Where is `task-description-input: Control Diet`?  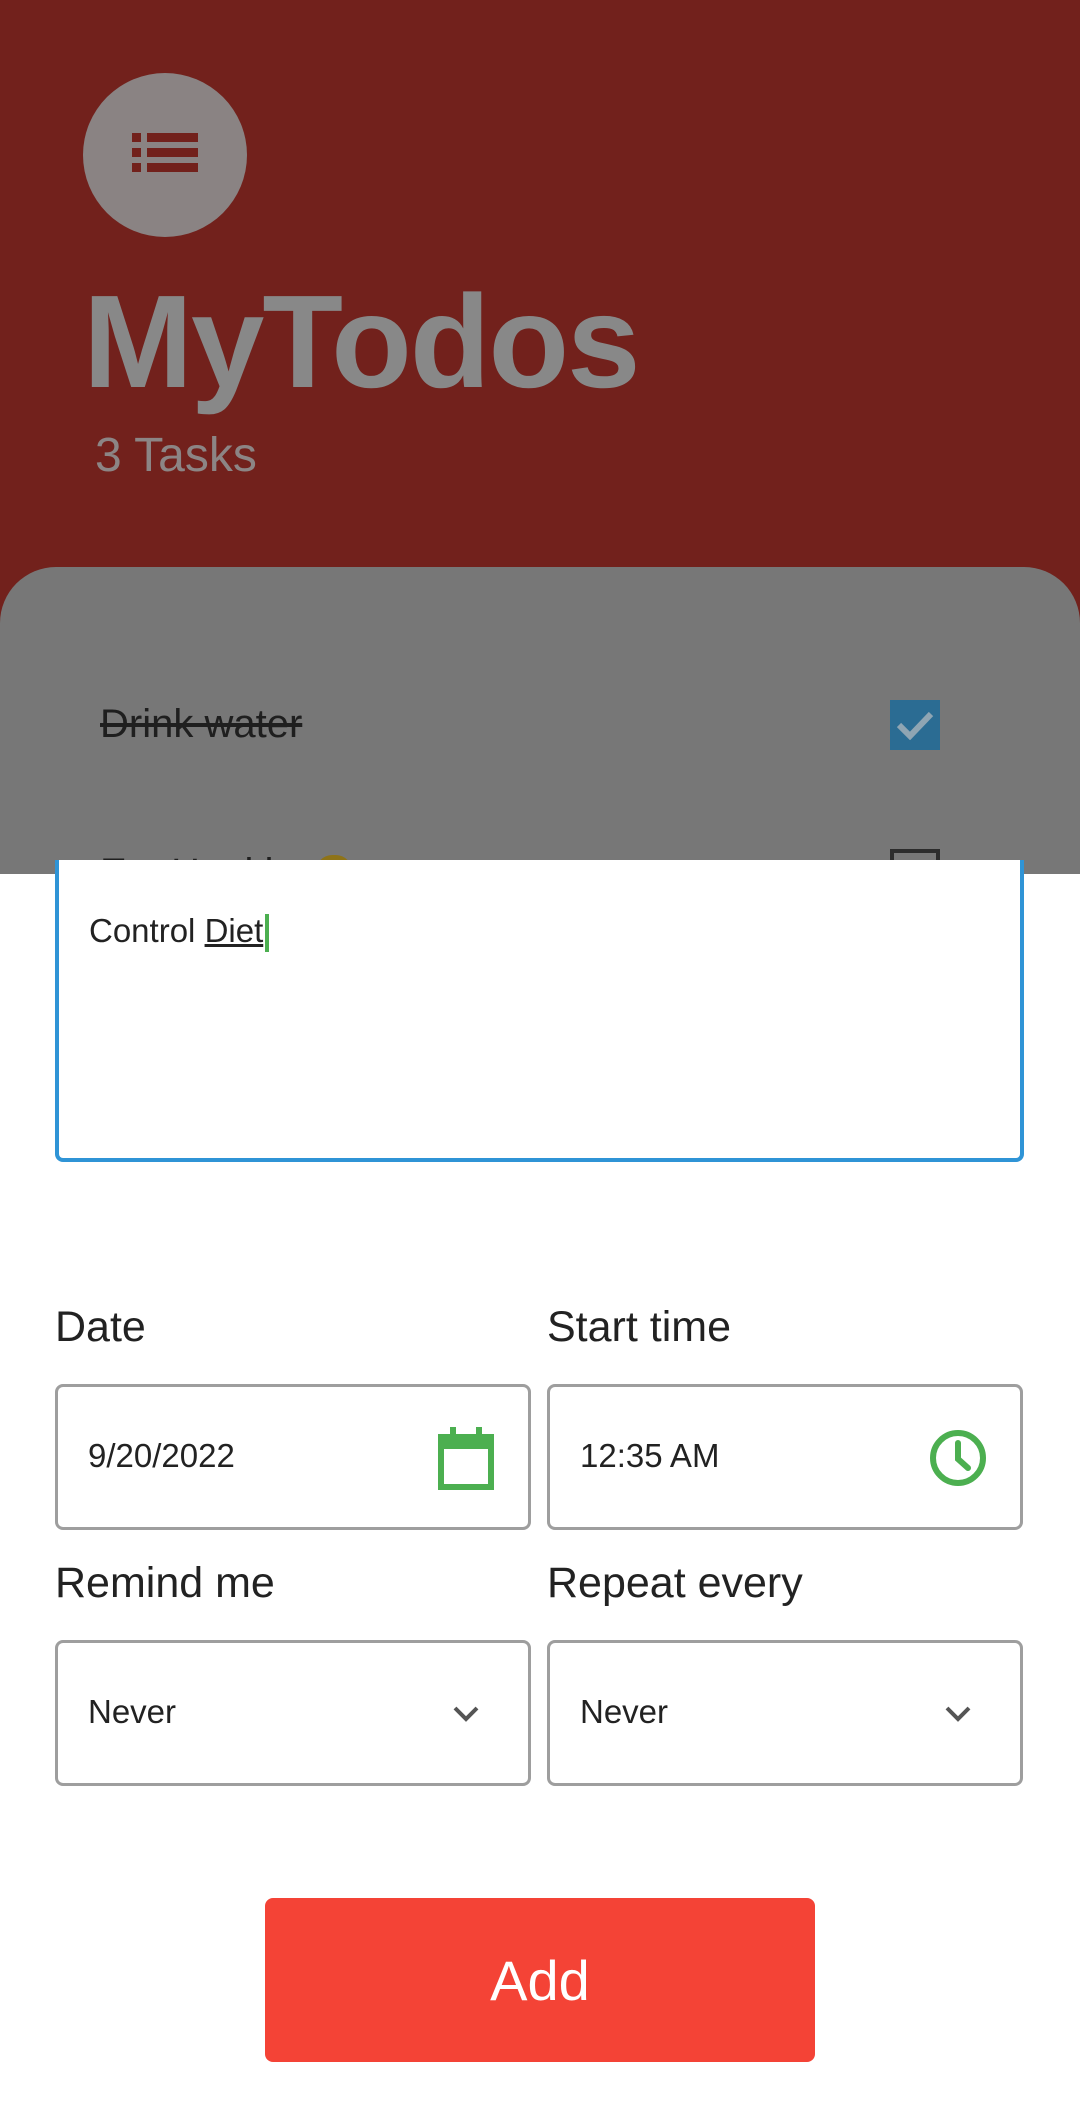 task-description-input: Control Diet is located at coordinates (539, 1011).